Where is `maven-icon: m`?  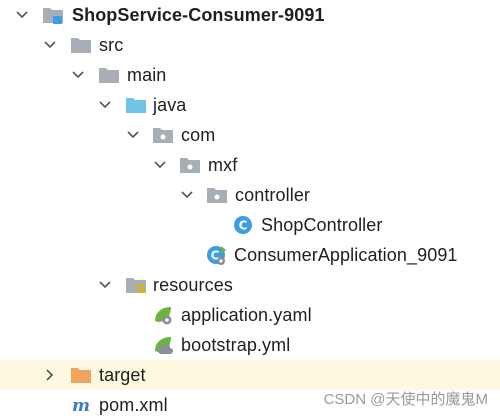
maven-icon: m is located at coordinates (81, 405).